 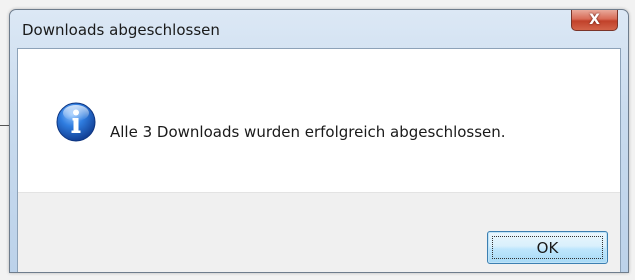 I want to click on background-edge, so click(x=4, y=125).